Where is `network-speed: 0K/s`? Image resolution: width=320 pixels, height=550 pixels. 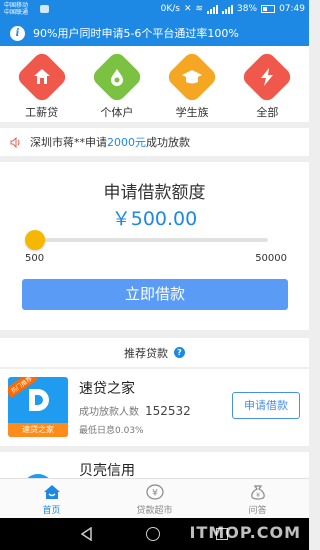 network-speed: 0K/s is located at coordinates (170, 9).